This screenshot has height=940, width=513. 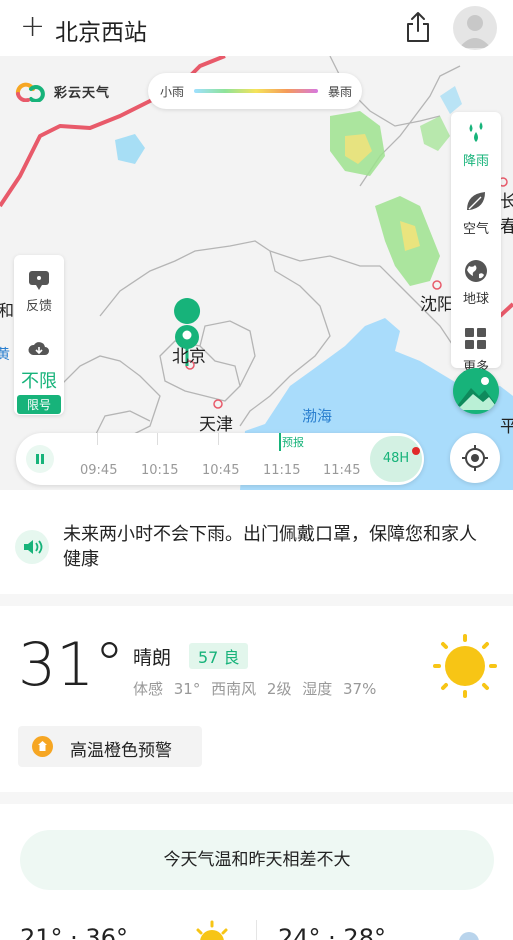 I want to click on warning-text: 高温橙色预警, so click(x=121, y=751).